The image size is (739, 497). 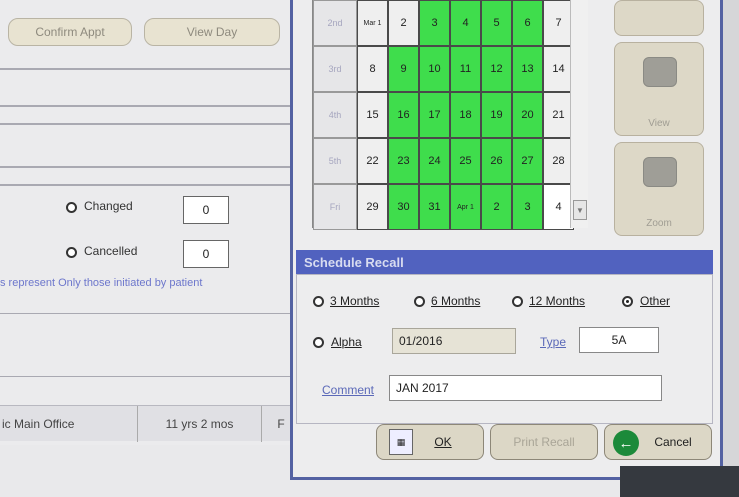 I want to click on calendar-day: 15, so click(x=372, y=115).